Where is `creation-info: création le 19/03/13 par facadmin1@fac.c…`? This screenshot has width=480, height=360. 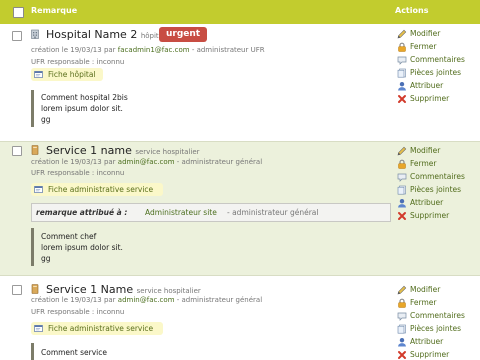 creation-info: création le 19/03/13 par facadmin1@fac.c… is located at coordinates (148, 50).